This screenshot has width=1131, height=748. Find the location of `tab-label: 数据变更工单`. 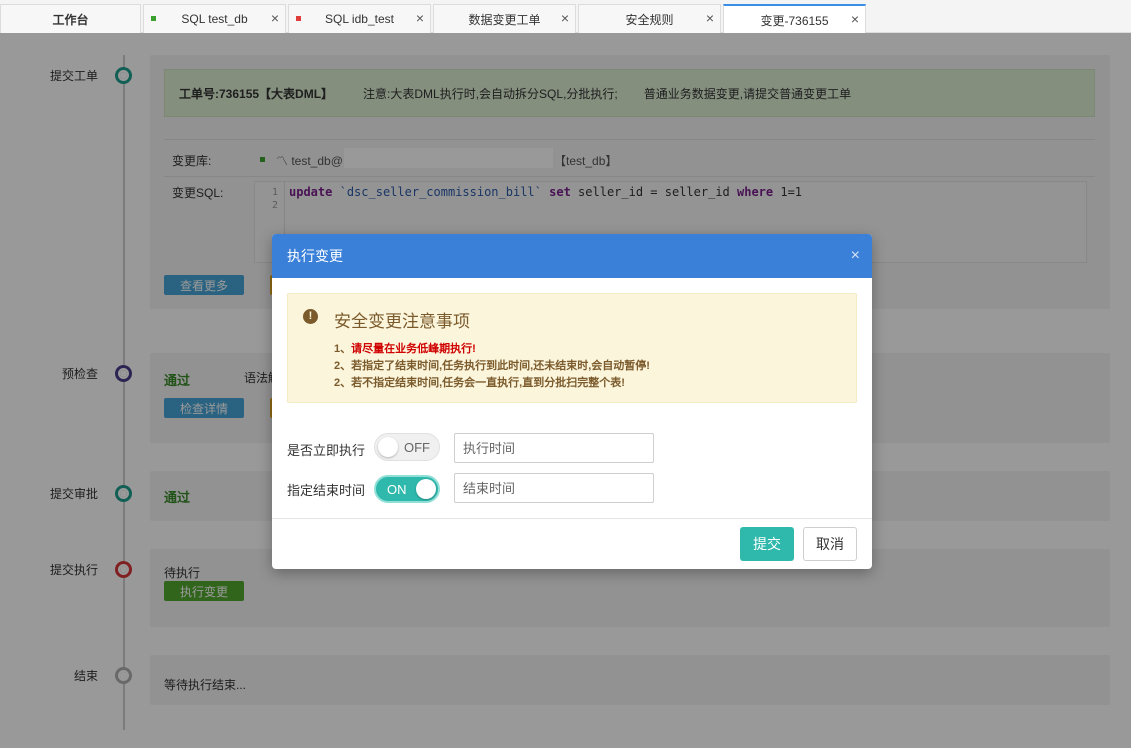

tab-label: 数据变更工单 is located at coordinates (504, 19).